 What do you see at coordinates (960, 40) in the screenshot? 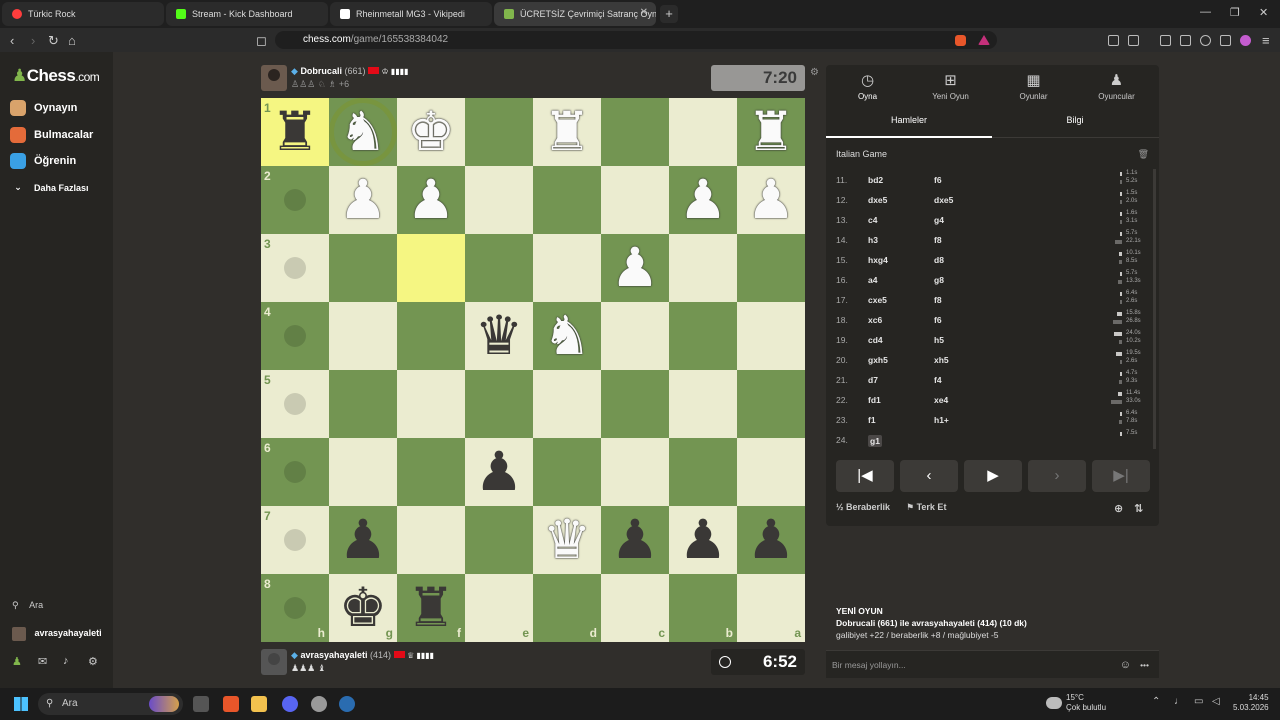
I see `brave-shield-icon` at bounding box center [960, 40].